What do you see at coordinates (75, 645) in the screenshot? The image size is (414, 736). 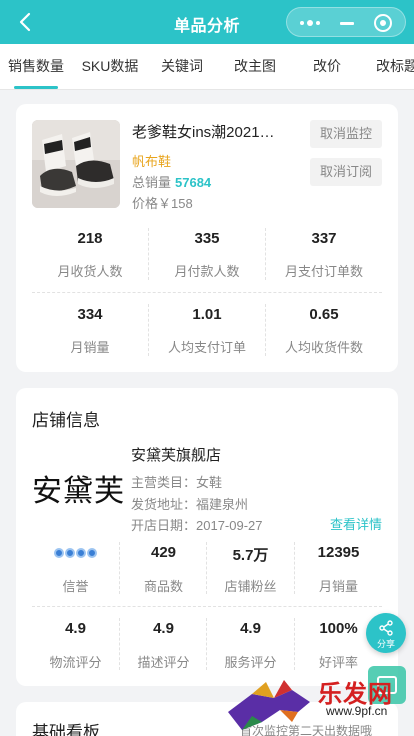 I see `stat-logistics-score: 4.9 物流评分` at bounding box center [75, 645].